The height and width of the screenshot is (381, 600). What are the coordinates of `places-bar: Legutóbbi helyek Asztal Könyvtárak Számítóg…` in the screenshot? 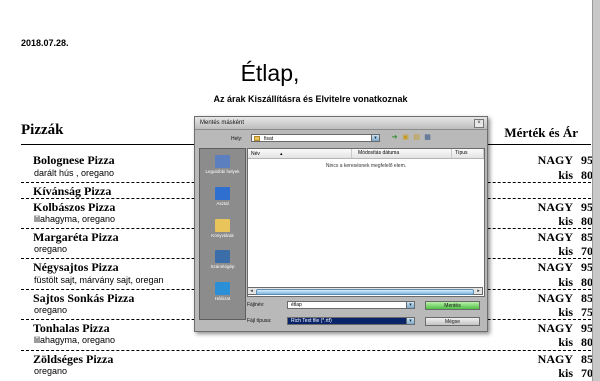 It's located at (222, 234).